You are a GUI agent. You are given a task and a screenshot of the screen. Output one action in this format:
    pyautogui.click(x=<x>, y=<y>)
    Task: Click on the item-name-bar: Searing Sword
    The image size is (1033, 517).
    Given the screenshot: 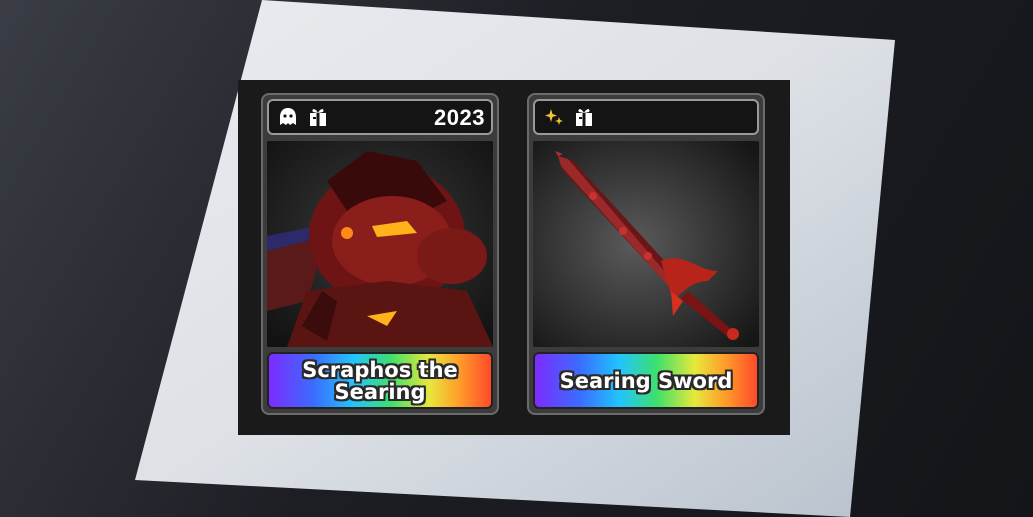 What is the action you would take?
    pyautogui.click(x=646, y=380)
    